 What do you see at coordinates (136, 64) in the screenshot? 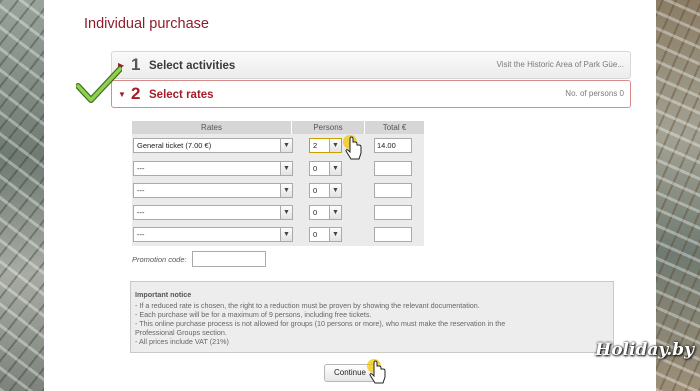
I see `step-number: 1` at bounding box center [136, 64].